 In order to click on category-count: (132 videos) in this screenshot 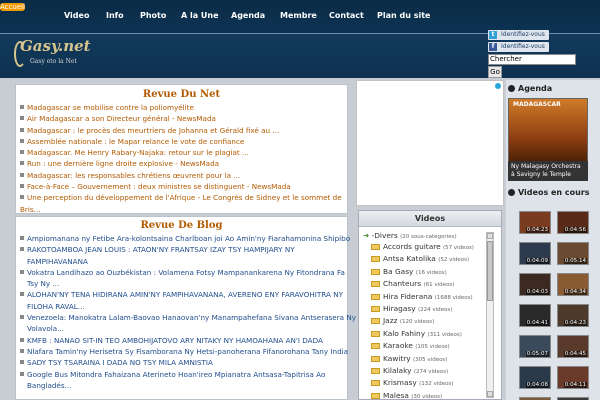, I will do `click(436, 384)`.